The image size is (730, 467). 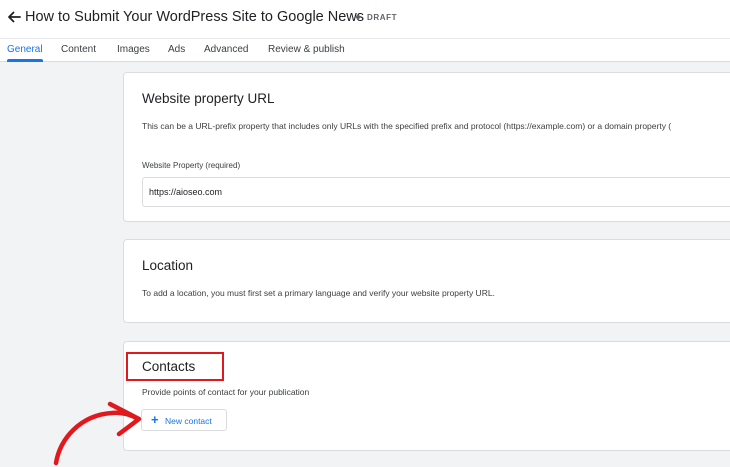 What do you see at coordinates (436, 192) in the screenshot?
I see `website-property-input` at bounding box center [436, 192].